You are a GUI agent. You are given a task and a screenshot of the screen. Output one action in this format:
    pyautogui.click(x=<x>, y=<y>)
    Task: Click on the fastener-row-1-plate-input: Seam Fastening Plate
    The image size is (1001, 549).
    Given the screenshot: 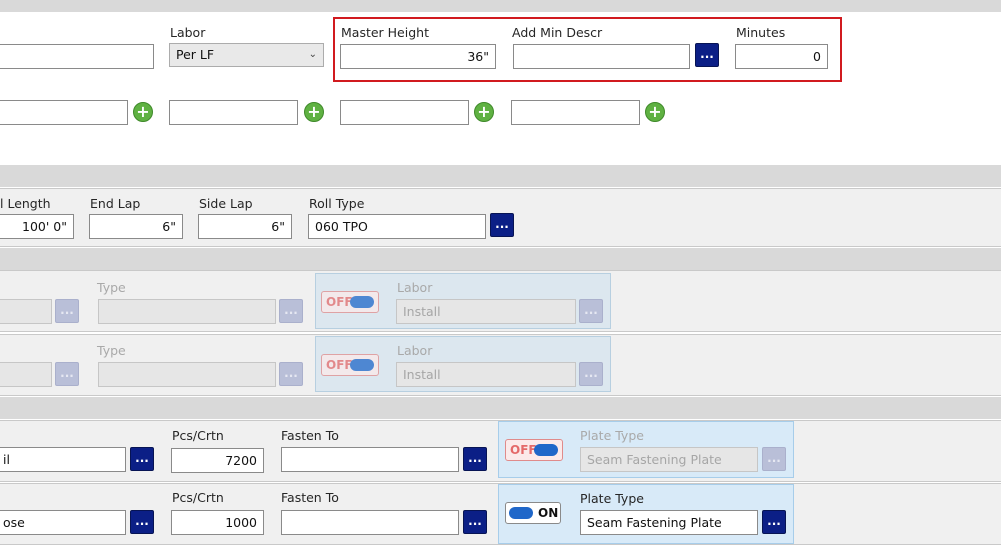 What is the action you would take?
    pyautogui.click(x=669, y=459)
    